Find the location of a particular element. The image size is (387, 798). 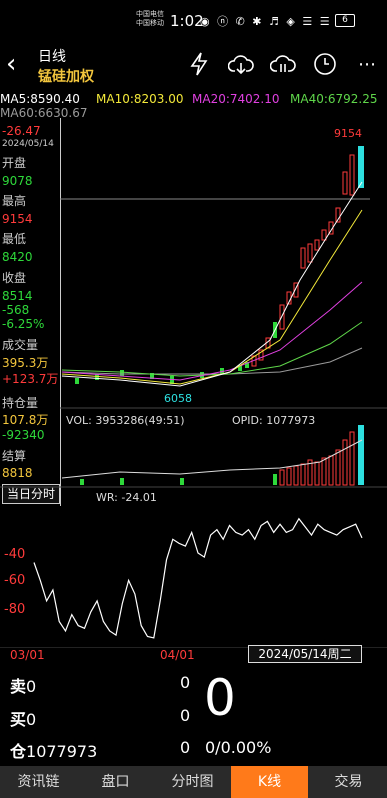

date-box: 2024/05/14周二 is located at coordinates (305, 654).